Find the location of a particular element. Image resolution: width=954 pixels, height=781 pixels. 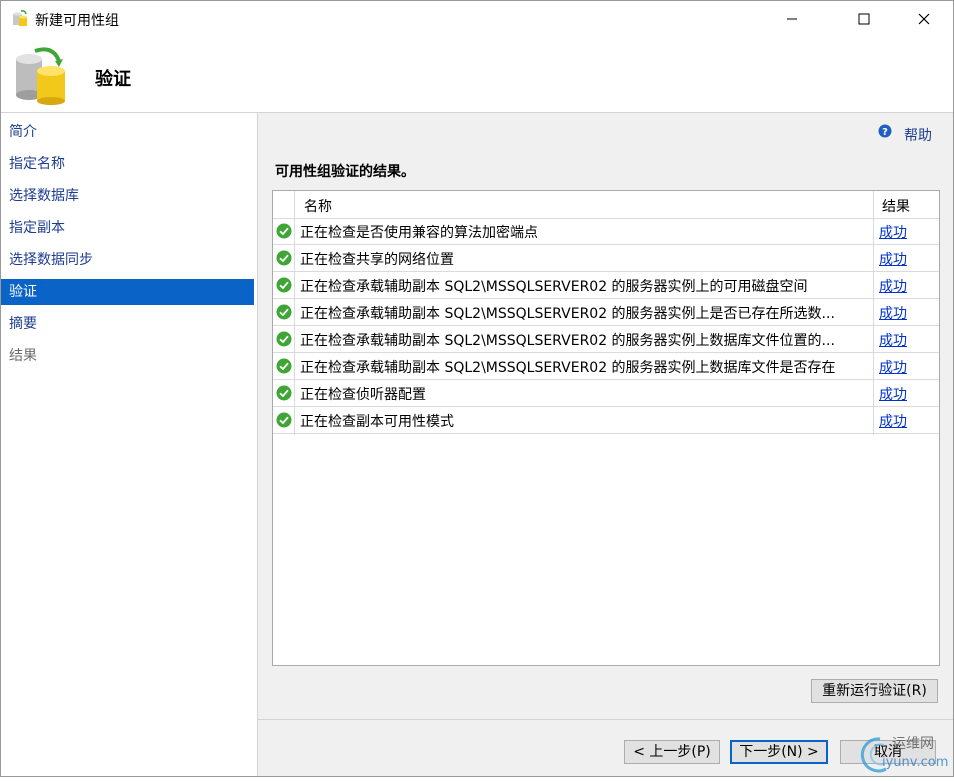

close-icon is located at coordinates (924, 19).